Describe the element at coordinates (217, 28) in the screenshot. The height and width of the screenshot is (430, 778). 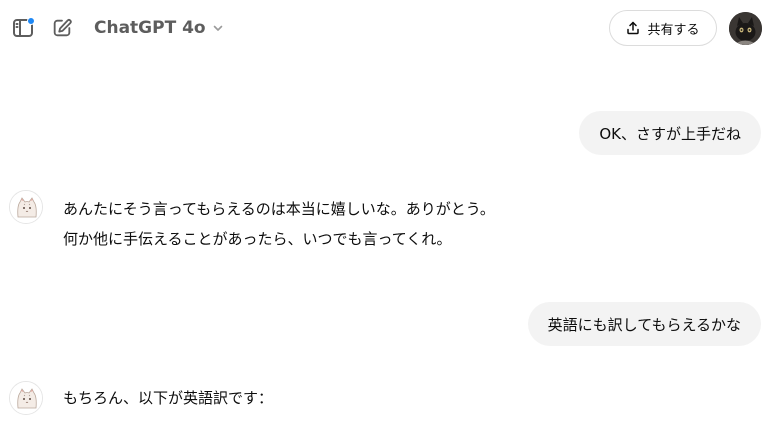
I see `chevron-down-icon` at that location.